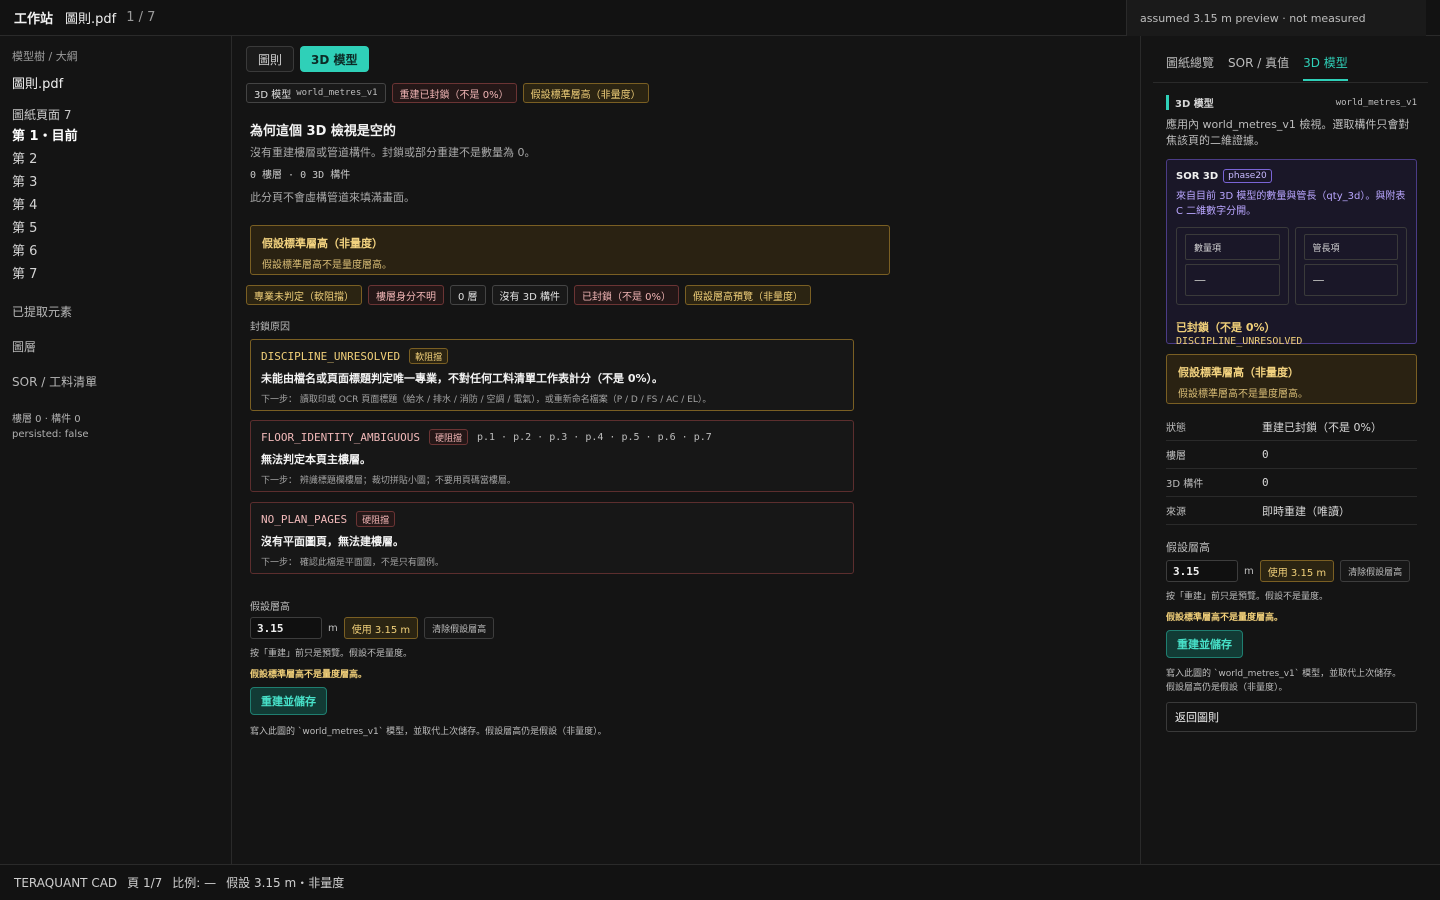 The width and height of the screenshot is (1440, 900). Describe the element at coordinates (381, 628) in the screenshot. I see `use-height-button: 使用 3.15 m` at that location.